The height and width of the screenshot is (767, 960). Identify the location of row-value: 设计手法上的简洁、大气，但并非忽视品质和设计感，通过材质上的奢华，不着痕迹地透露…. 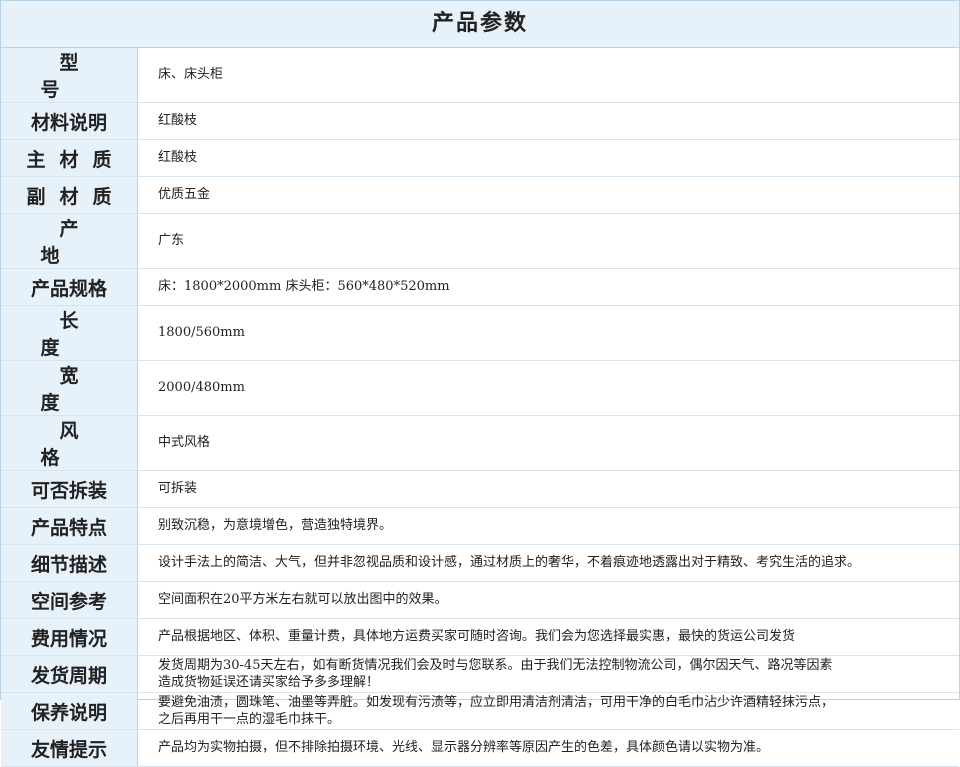
(548, 563).